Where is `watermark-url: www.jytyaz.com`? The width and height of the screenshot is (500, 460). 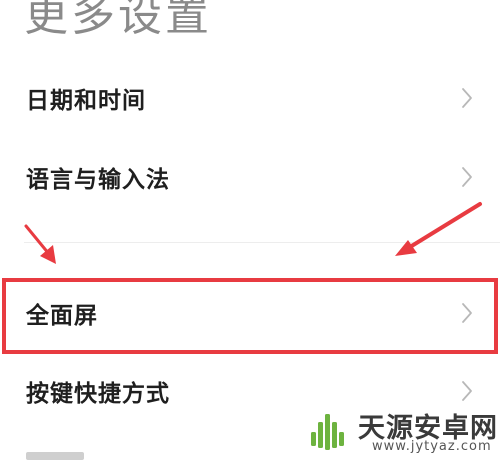 watermark-url: www.jytyaz.com is located at coordinates (432, 446).